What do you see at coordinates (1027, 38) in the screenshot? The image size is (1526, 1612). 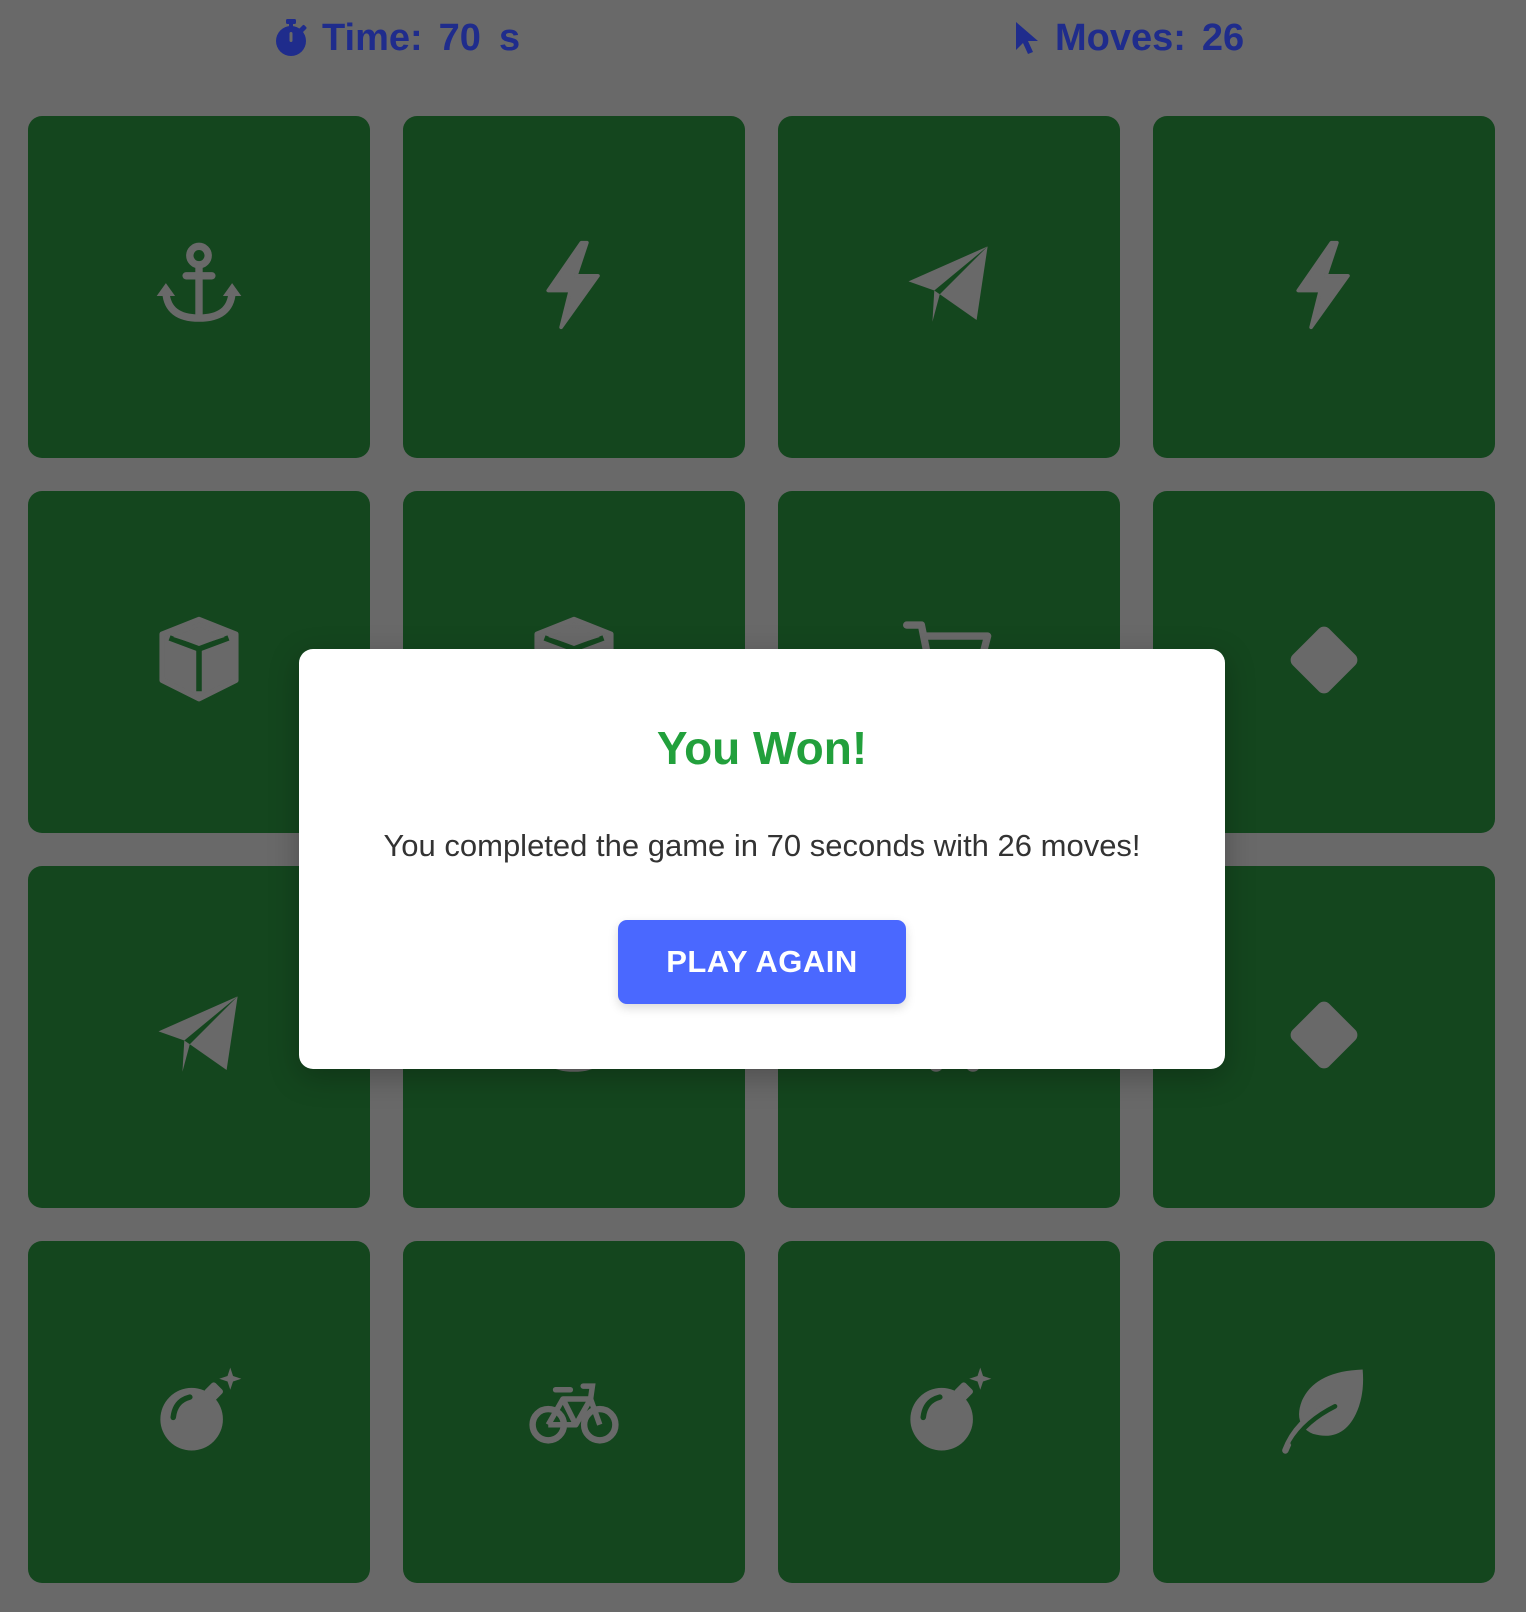 I see `cursor-icon` at bounding box center [1027, 38].